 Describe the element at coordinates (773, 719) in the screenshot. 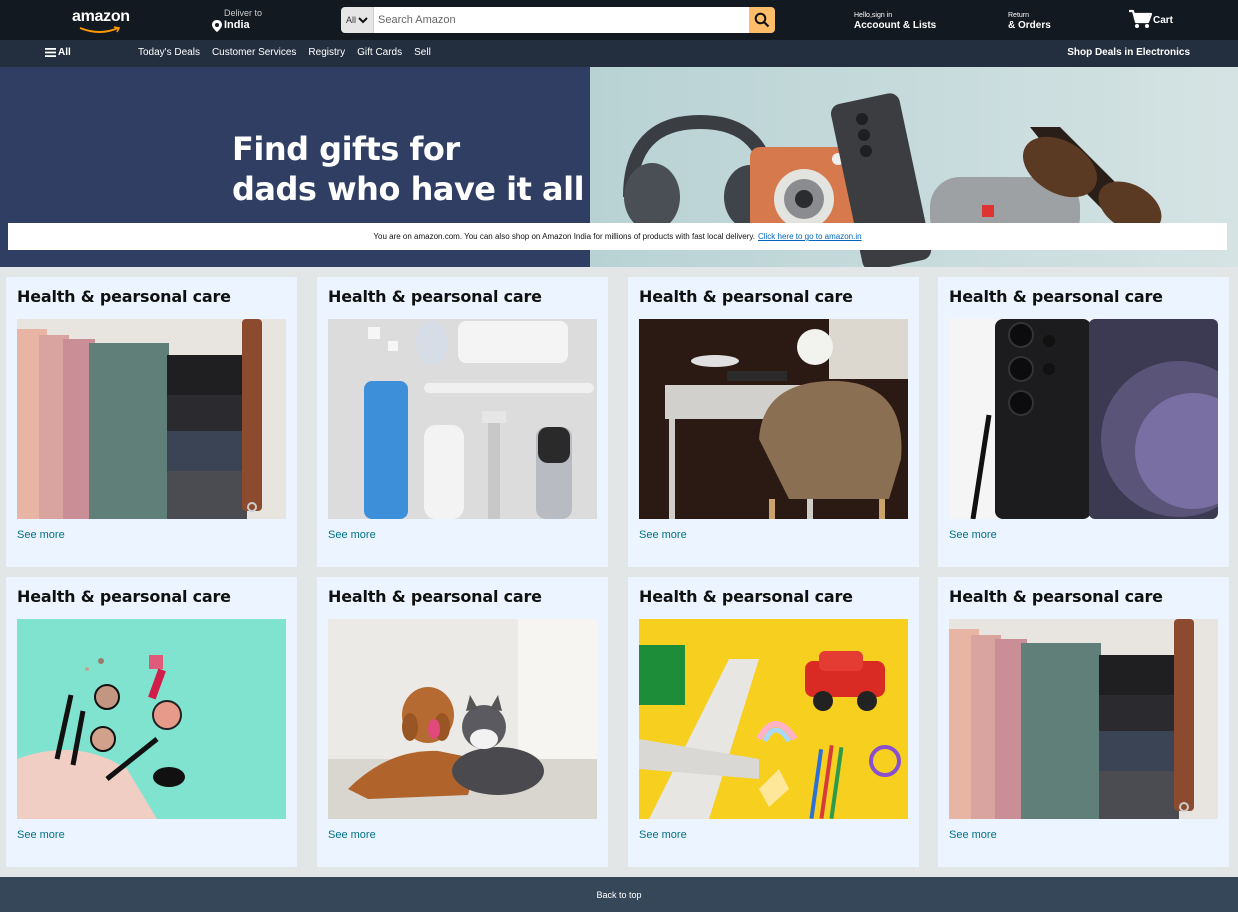

I see `card-image-toys` at that location.